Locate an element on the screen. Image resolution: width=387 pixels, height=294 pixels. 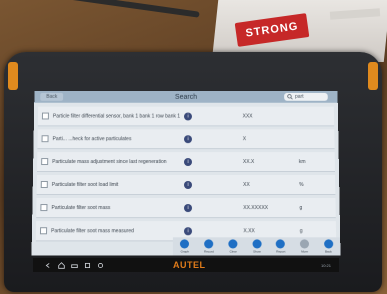
parameter-unit: % is located at coordinates (301, 184).